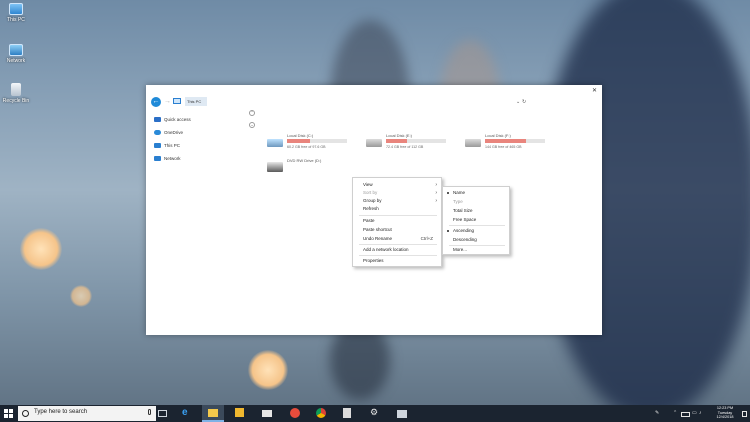 This screenshot has height=422, width=750. What do you see at coordinates (267, 413) in the screenshot?
I see `mail-icon` at bounding box center [267, 413].